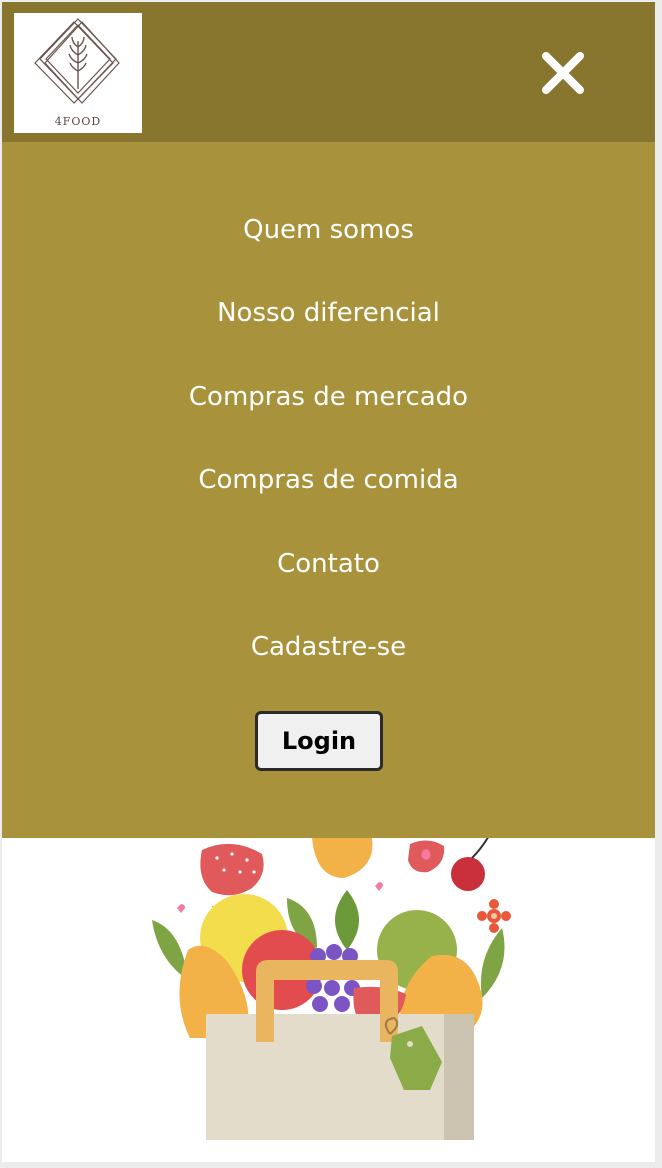 Image resolution: width=662 pixels, height=1168 pixels. I want to click on menu-item-quem-somos: Quem somos, so click(328, 230).